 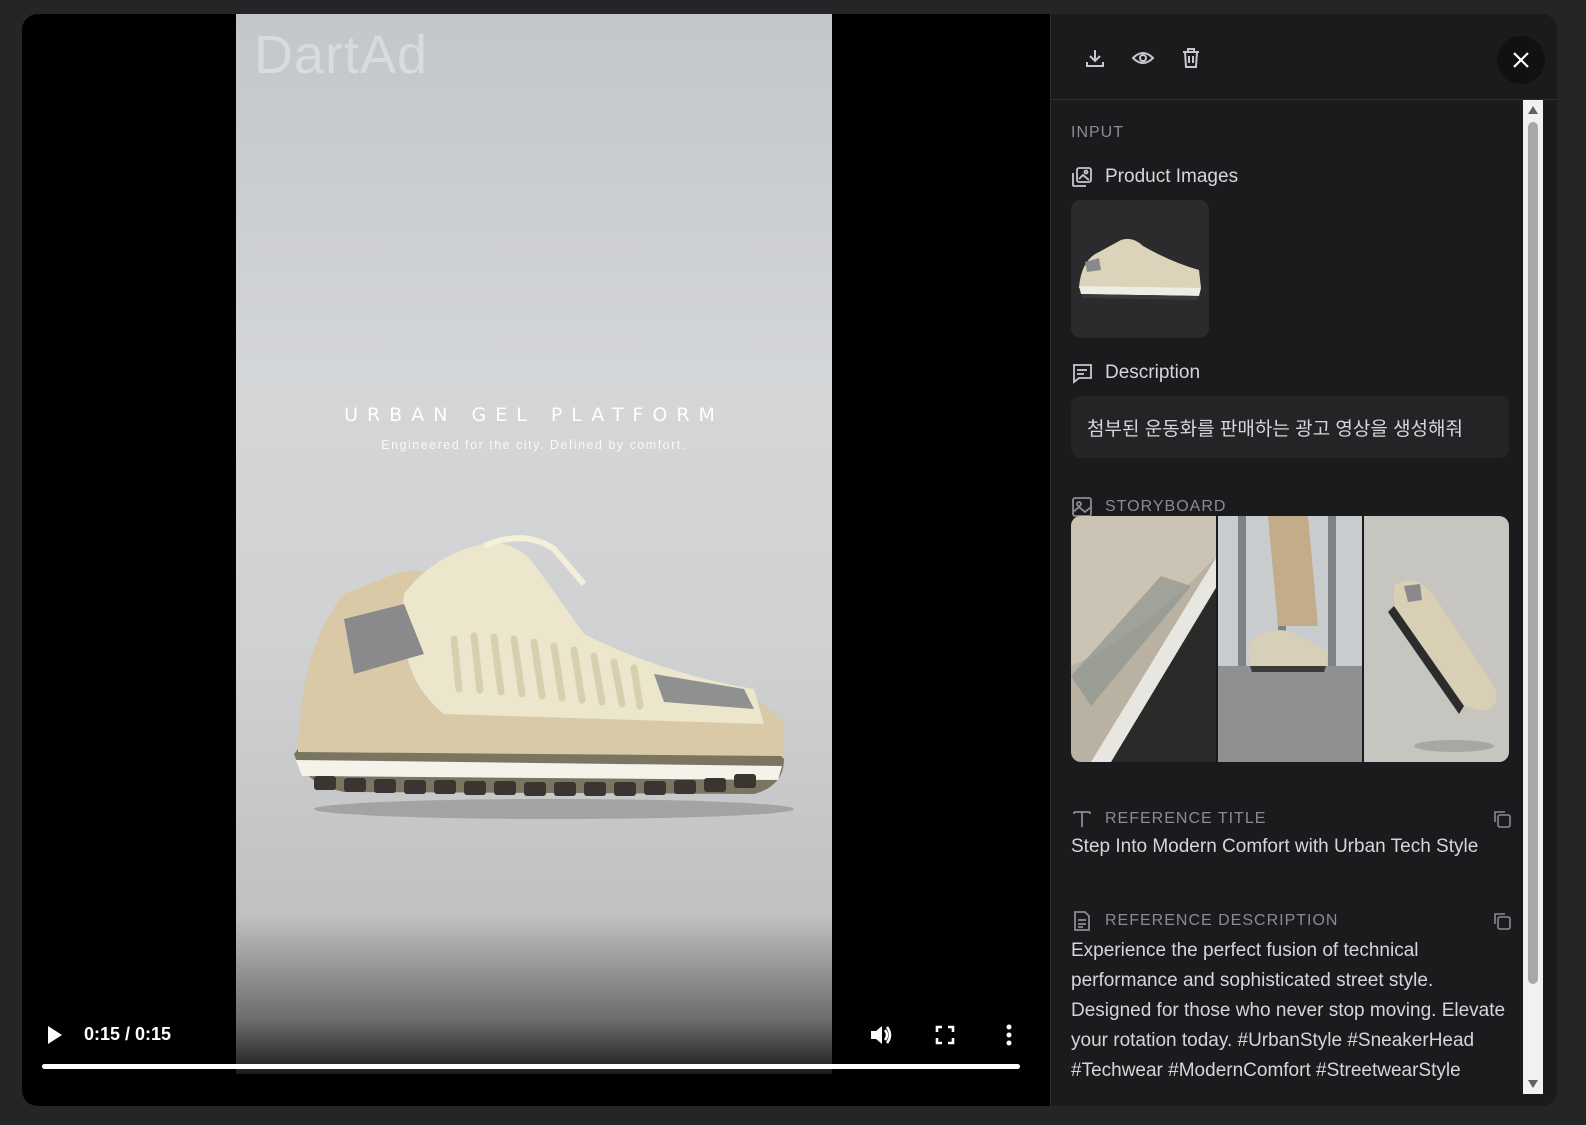 I want to click on download-icon, so click(x=1095, y=58).